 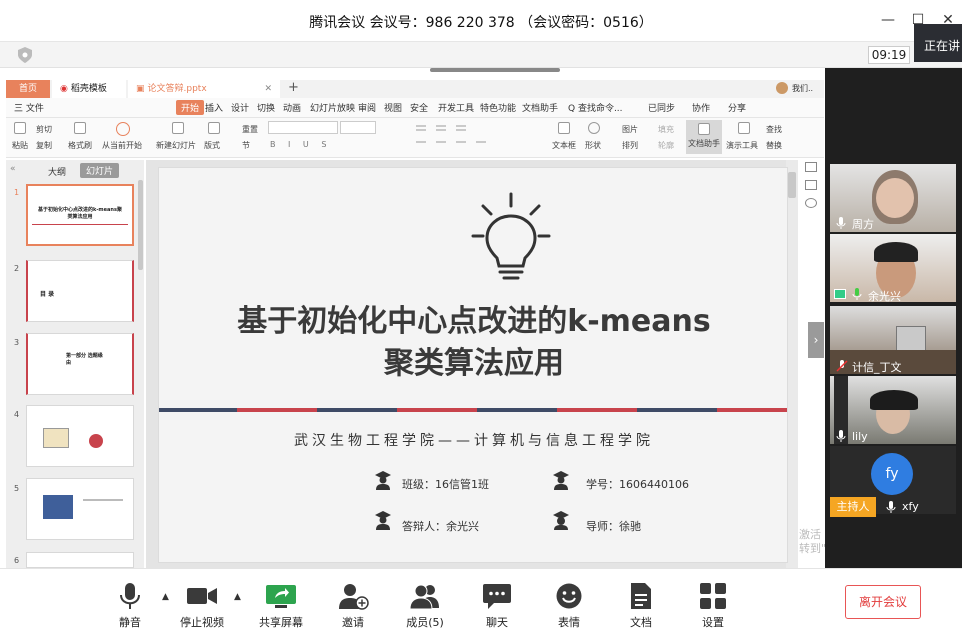 I want to click on fill-button: 填充, so click(x=666, y=129).